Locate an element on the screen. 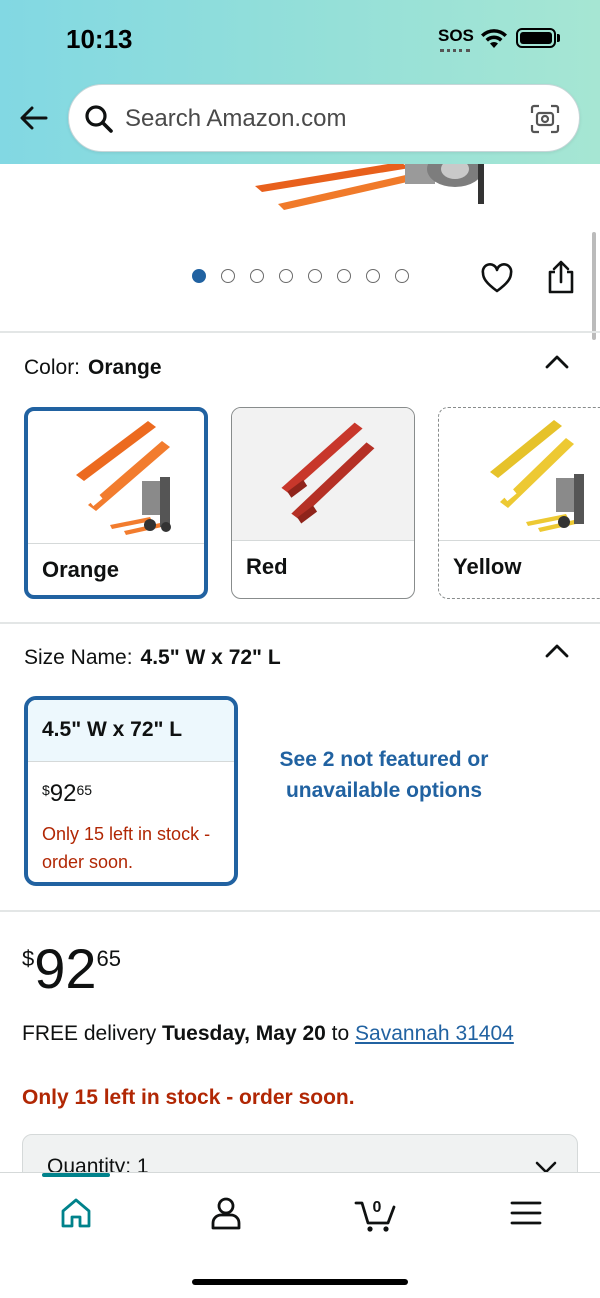 The width and height of the screenshot is (600, 1298). account-icon is located at coordinates (226, 1213).